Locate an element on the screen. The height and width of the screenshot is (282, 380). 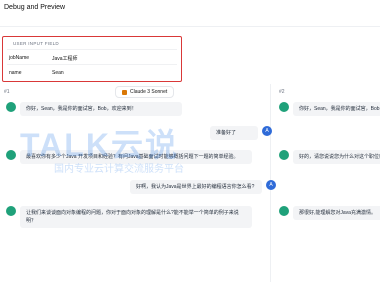
column-index: #1 is located at coordinates (7, 92).